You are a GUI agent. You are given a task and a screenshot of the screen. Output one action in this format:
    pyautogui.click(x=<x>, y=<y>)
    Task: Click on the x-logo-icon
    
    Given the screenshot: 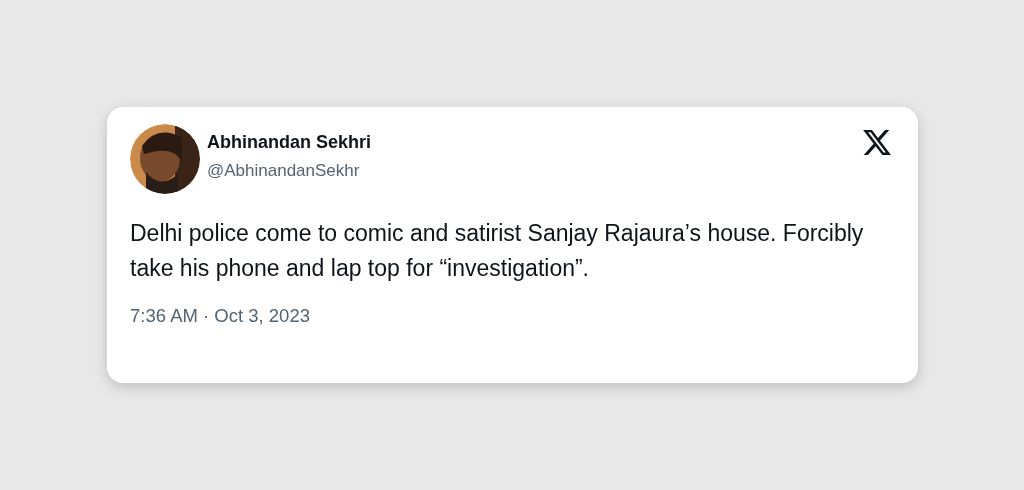 What is the action you would take?
    pyautogui.click(x=877, y=142)
    